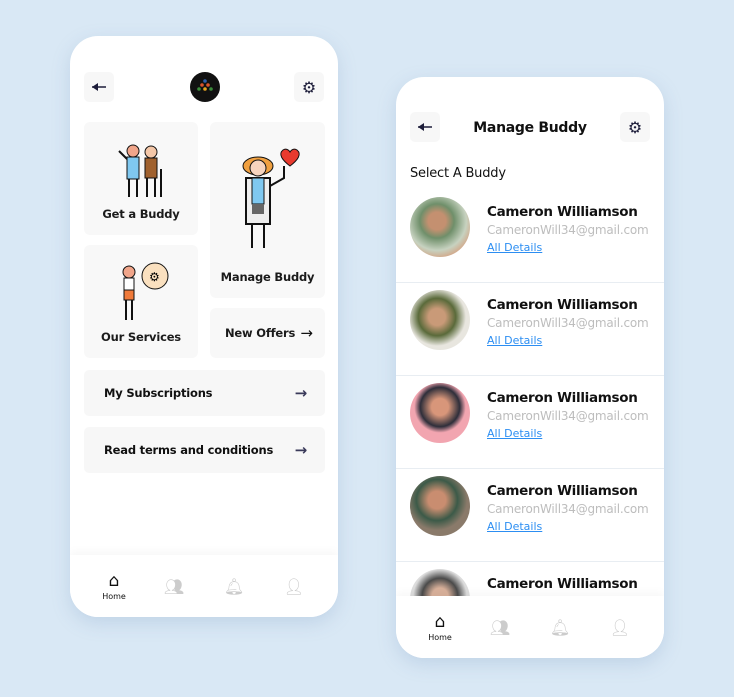 Image resolution: width=734 pixels, height=697 pixels. What do you see at coordinates (141, 214) in the screenshot?
I see `get-buddy-label: Get a Buddy` at bounding box center [141, 214].